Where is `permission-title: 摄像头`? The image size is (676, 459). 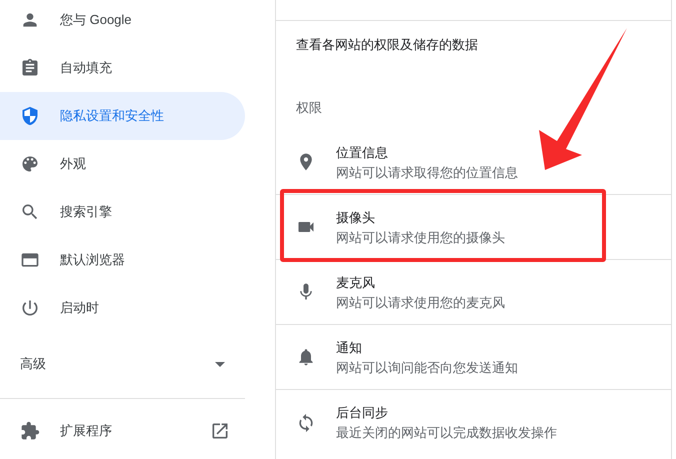
permission-title: 摄像头 is located at coordinates (356, 217).